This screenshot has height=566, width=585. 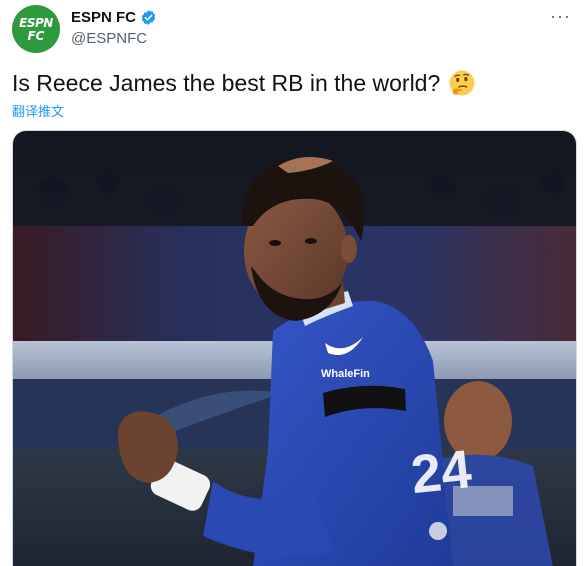 I want to click on jersey-number-text: 24, so click(x=441, y=472).